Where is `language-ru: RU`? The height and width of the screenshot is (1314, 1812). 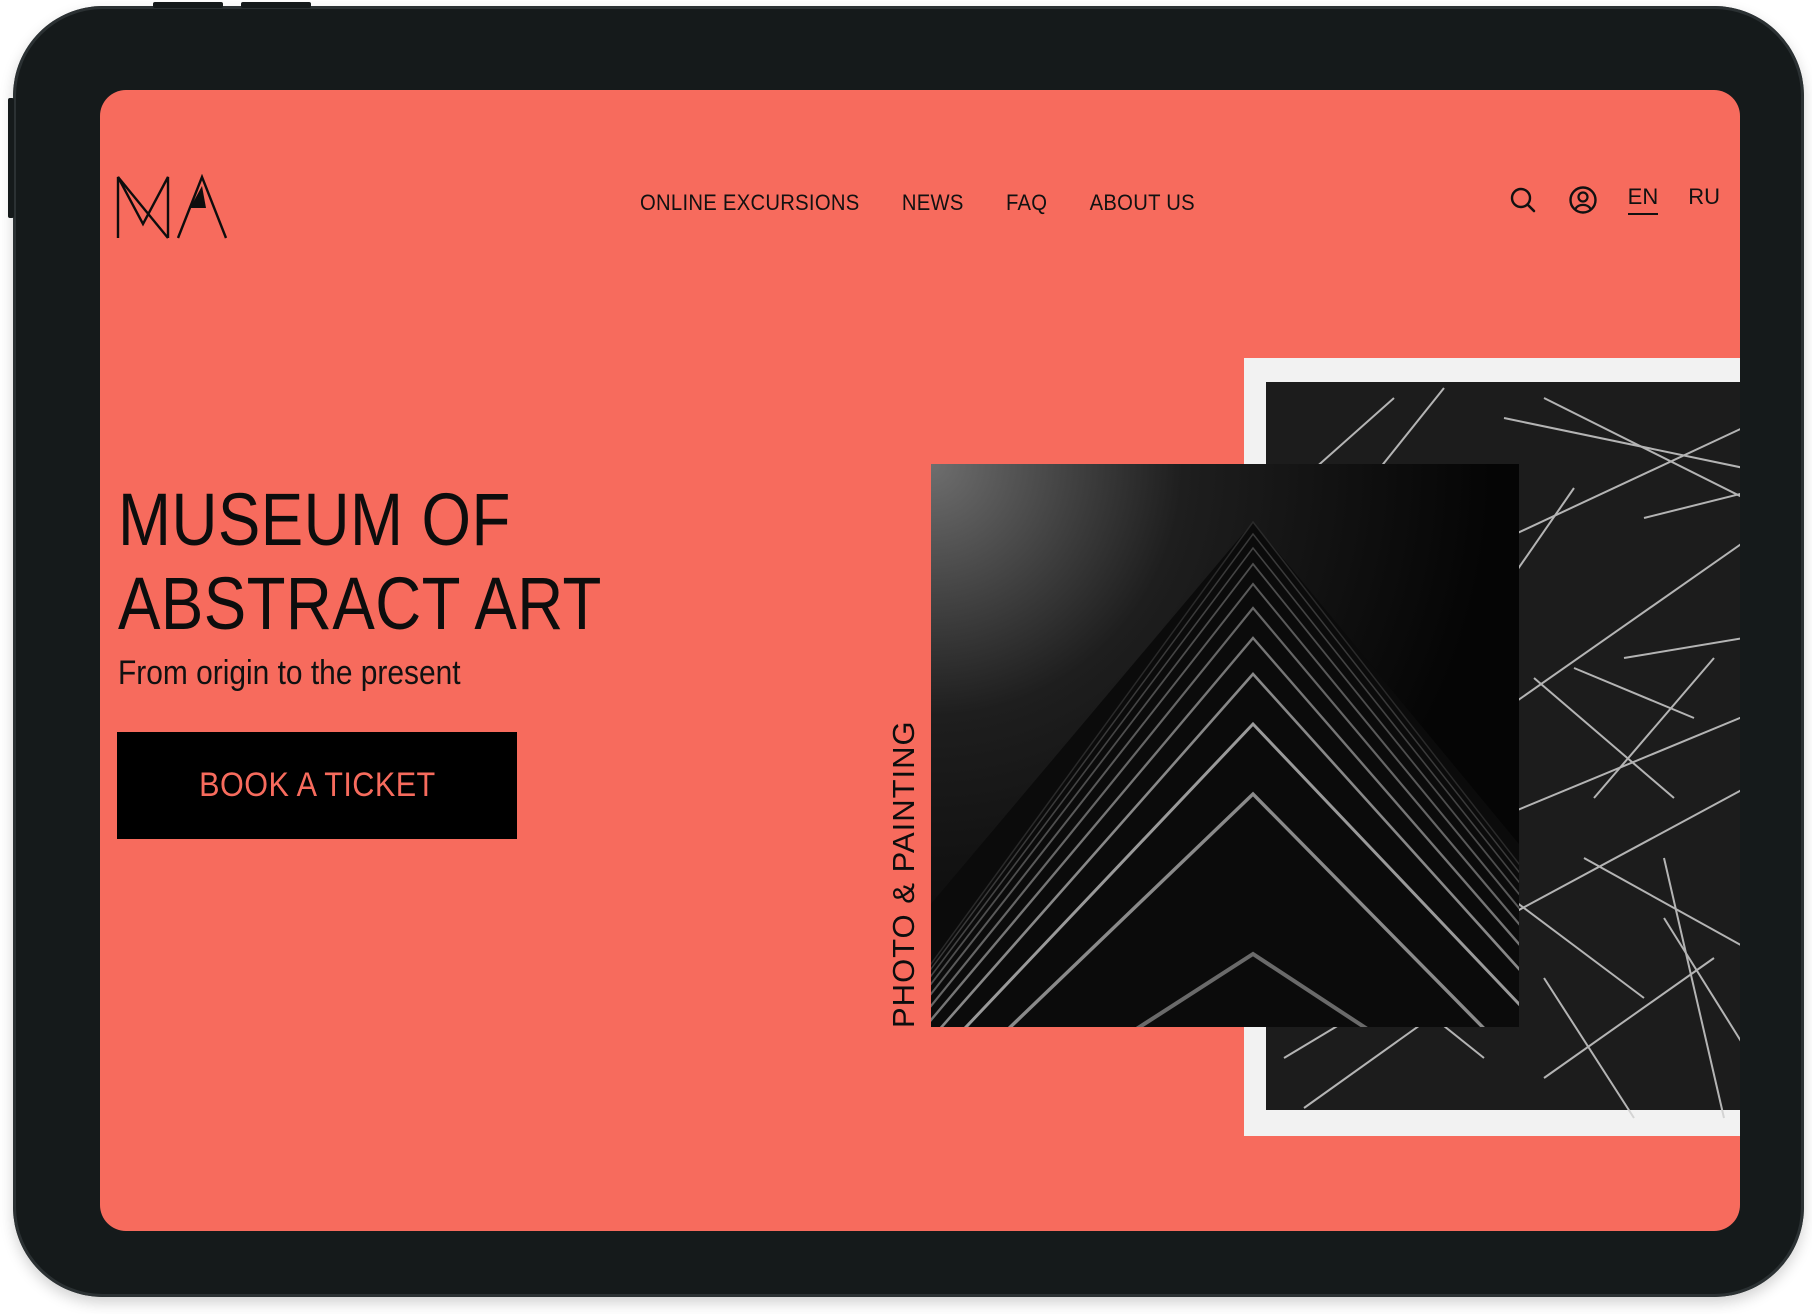
language-ru: RU is located at coordinates (1704, 199).